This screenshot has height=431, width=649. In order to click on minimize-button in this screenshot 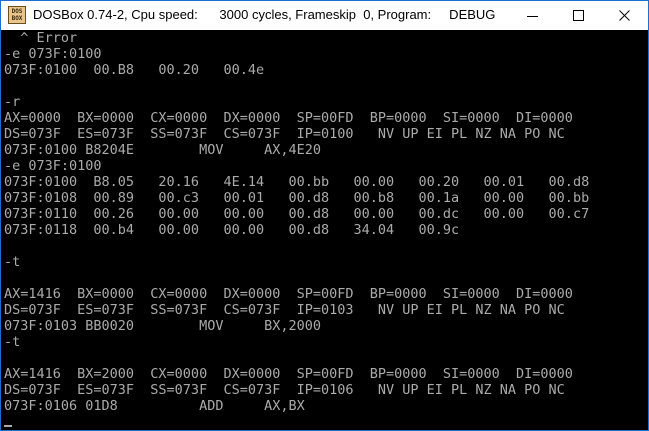, I will do `click(533, 15)`.